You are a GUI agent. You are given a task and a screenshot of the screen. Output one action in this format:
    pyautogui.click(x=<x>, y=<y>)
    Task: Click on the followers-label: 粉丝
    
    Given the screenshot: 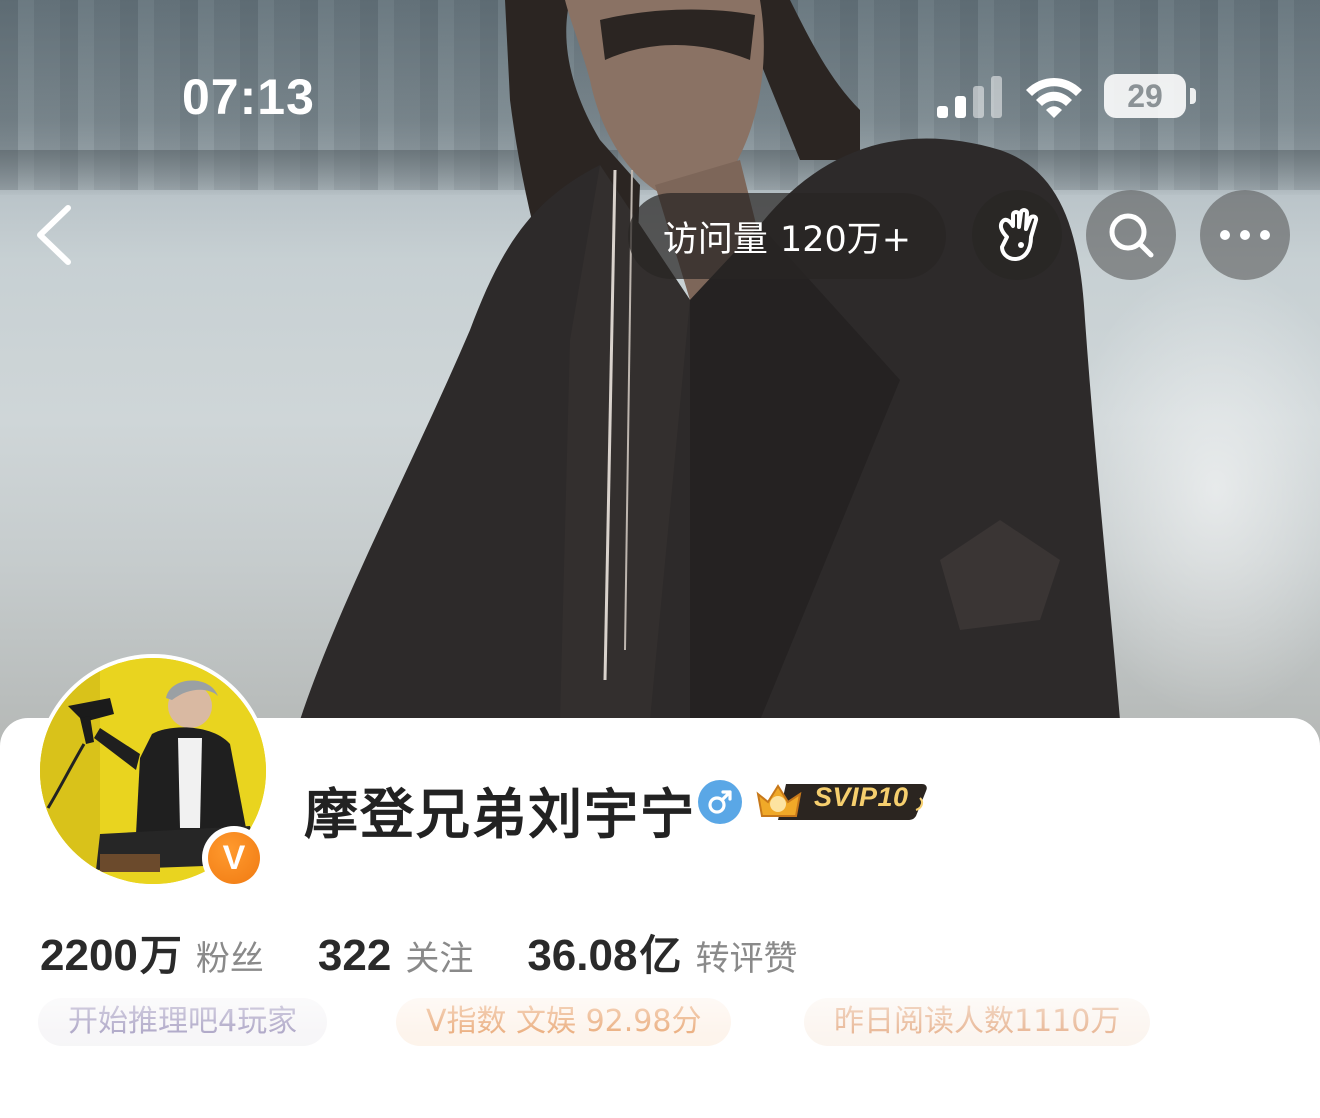 What is the action you would take?
    pyautogui.click(x=229, y=959)
    